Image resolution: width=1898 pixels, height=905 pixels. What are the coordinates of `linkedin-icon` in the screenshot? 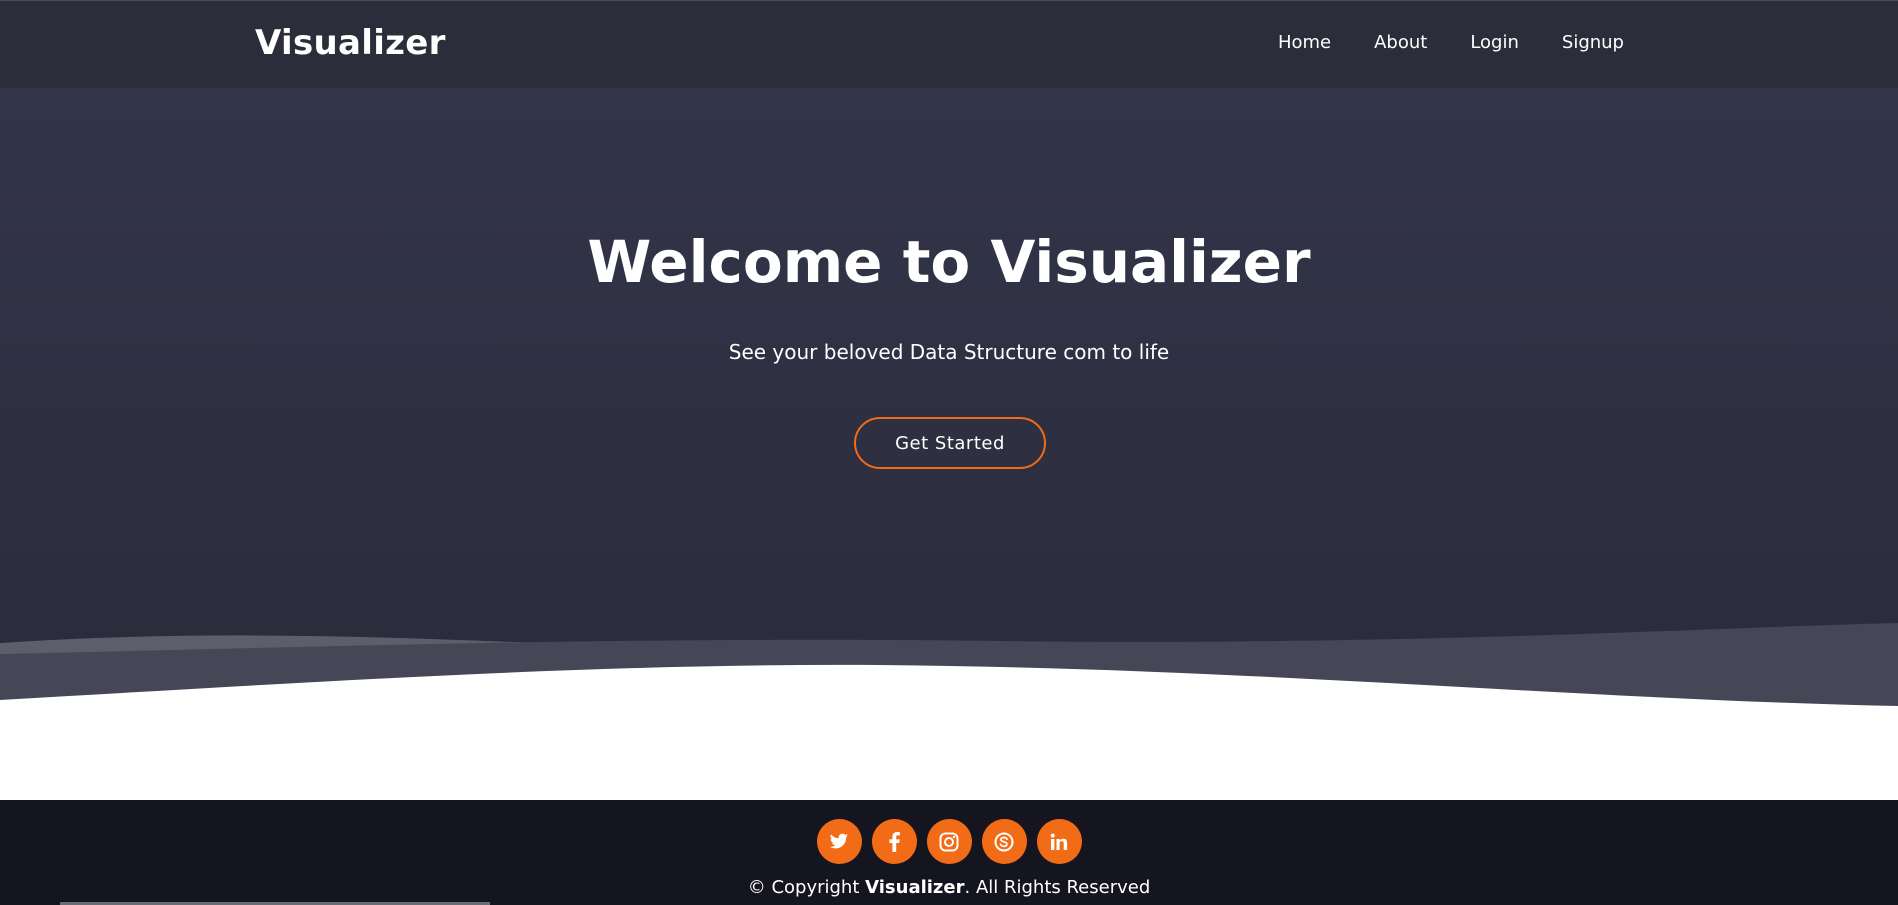 It's located at (1059, 841).